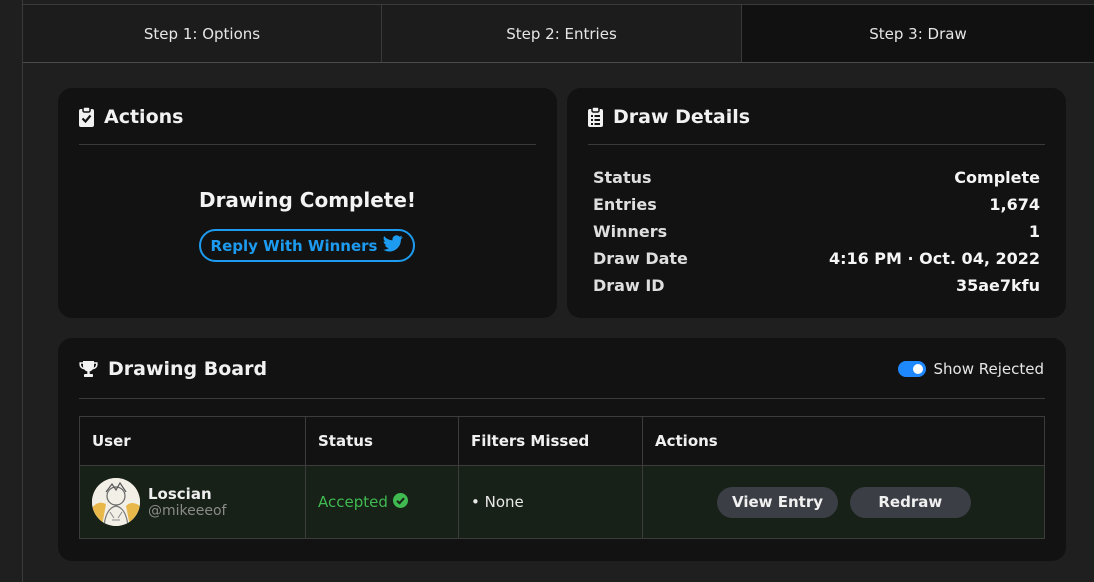 The height and width of the screenshot is (582, 1094). What do you see at coordinates (816, 177) in the screenshot?
I see `detail-row-status: Status Complete` at bounding box center [816, 177].